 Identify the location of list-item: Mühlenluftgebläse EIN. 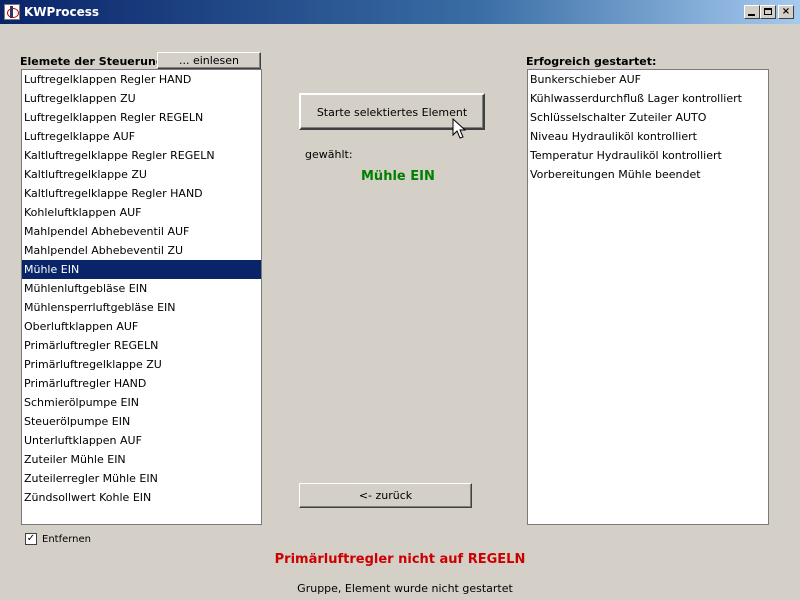
(141, 288).